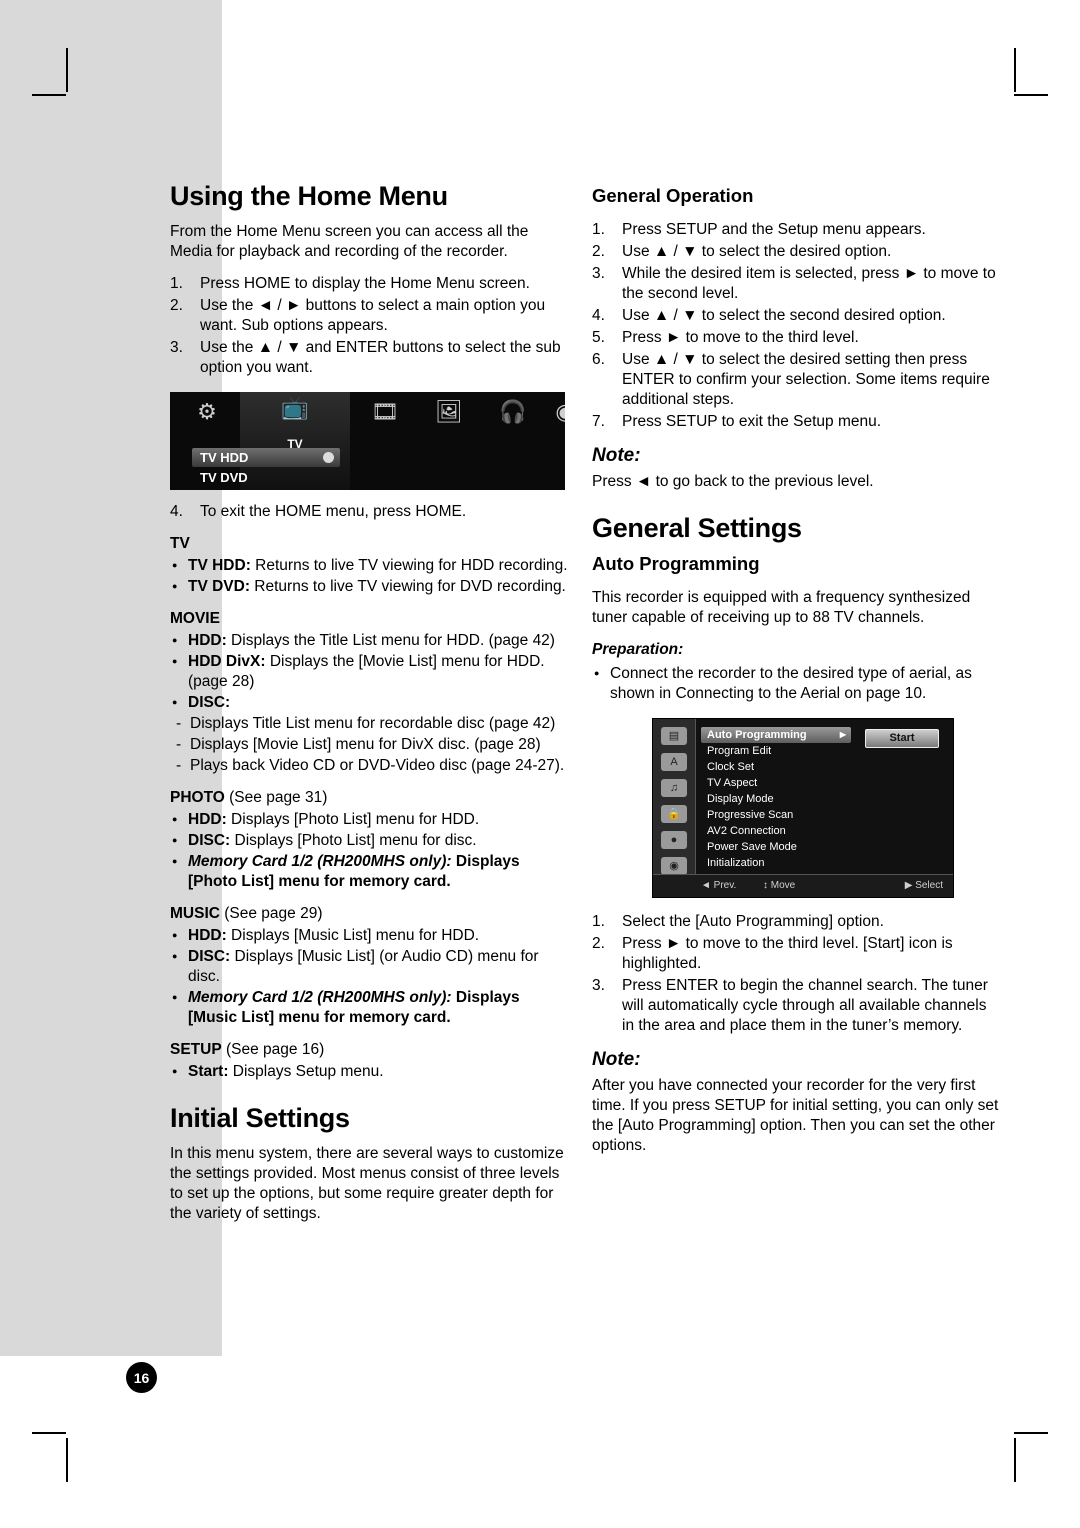  What do you see at coordinates (196, 1049) in the screenshot?
I see `group-heading-setup-label: SETUP` at bounding box center [196, 1049].